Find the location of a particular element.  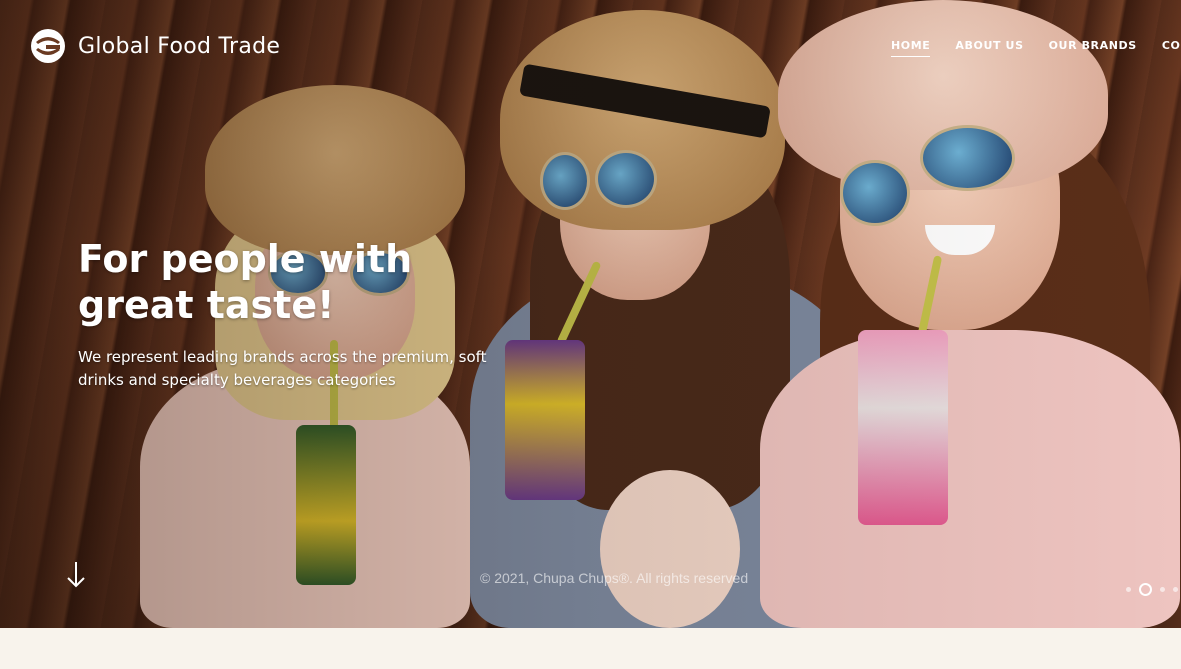

nav-item-our-brands: OUR BRANDS is located at coordinates (1093, 48).